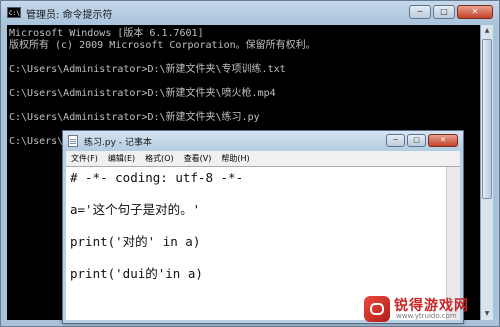 The height and width of the screenshot is (327, 500). What do you see at coordinates (135, 209) in the screenshot?
I see `code-line: a='这个句子是对的。'` at bounding box center [135, 209].